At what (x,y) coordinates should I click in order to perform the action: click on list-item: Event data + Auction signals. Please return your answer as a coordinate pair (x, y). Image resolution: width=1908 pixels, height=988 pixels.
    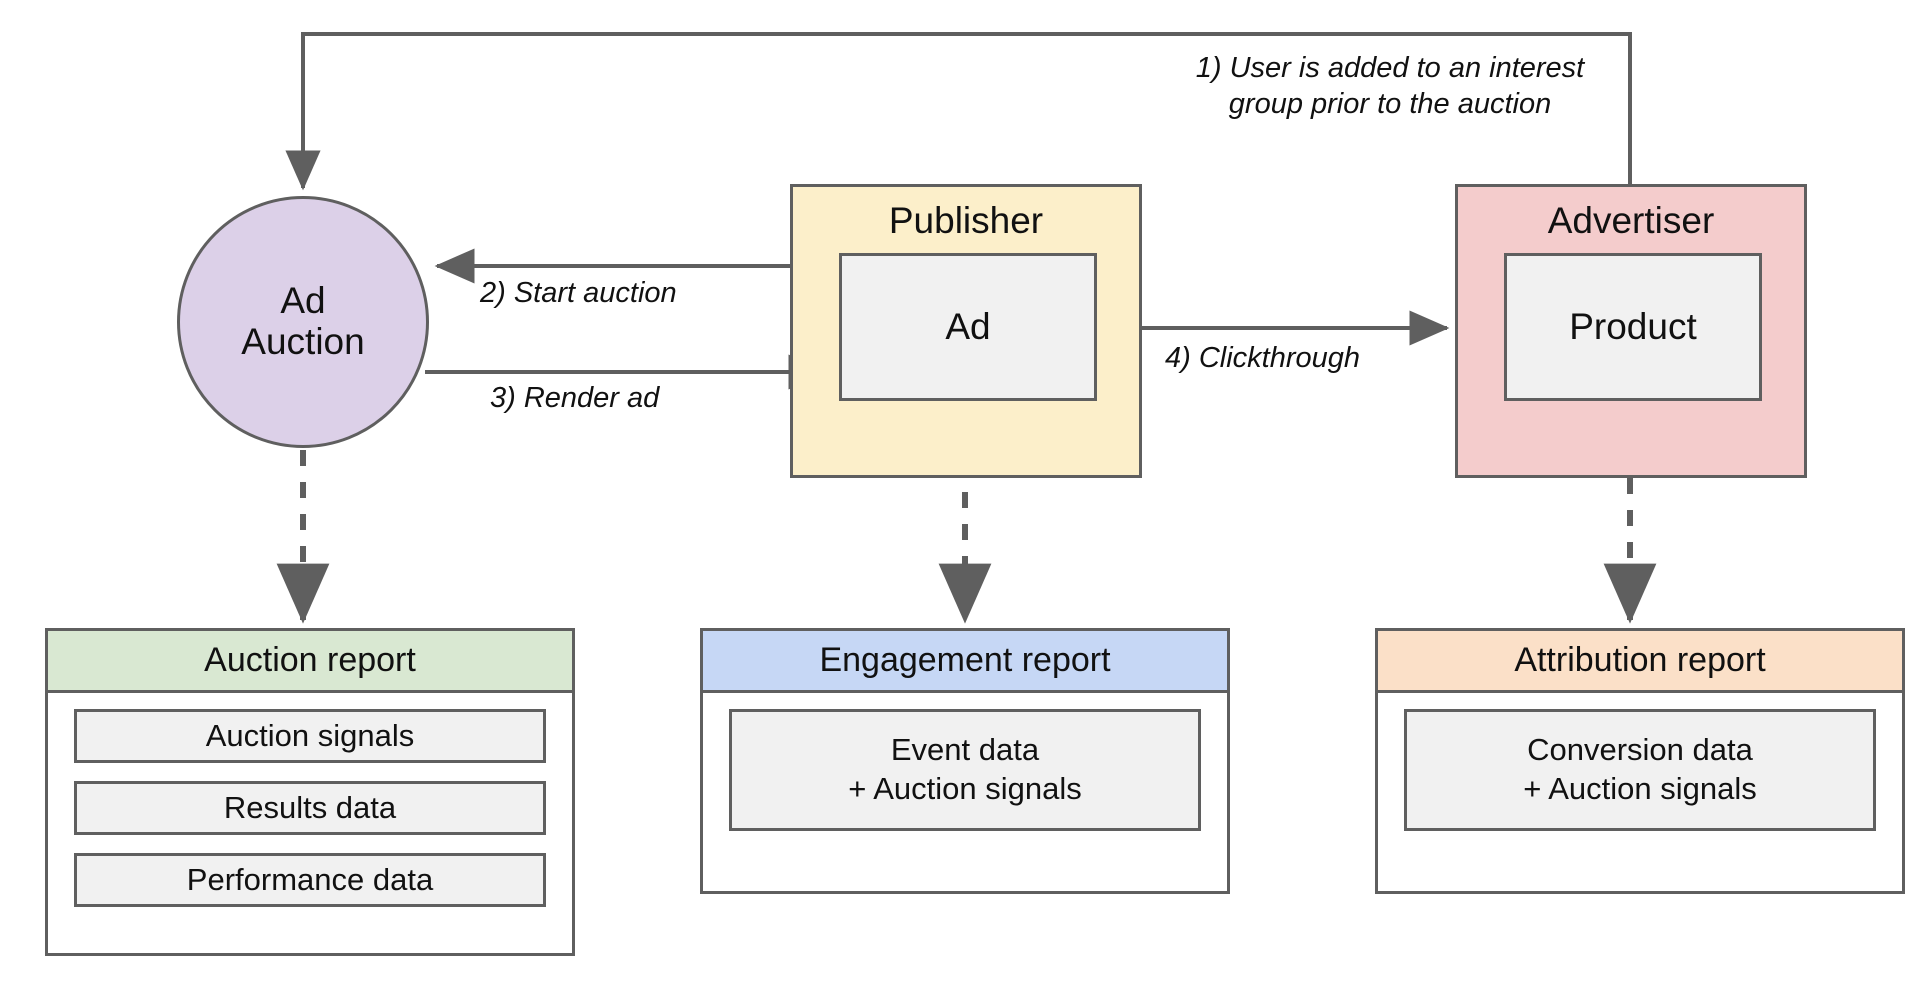
    Looking at the image, I should click on (965, 770).